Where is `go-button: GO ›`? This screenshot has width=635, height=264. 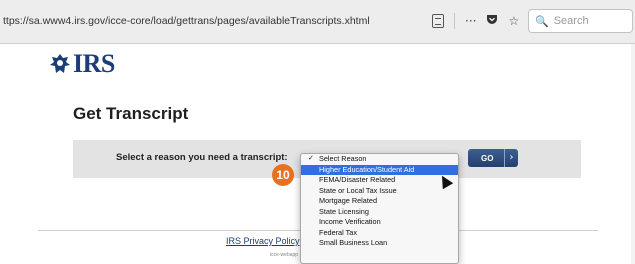
go-button: GO › is located at coordinates (493, 158).